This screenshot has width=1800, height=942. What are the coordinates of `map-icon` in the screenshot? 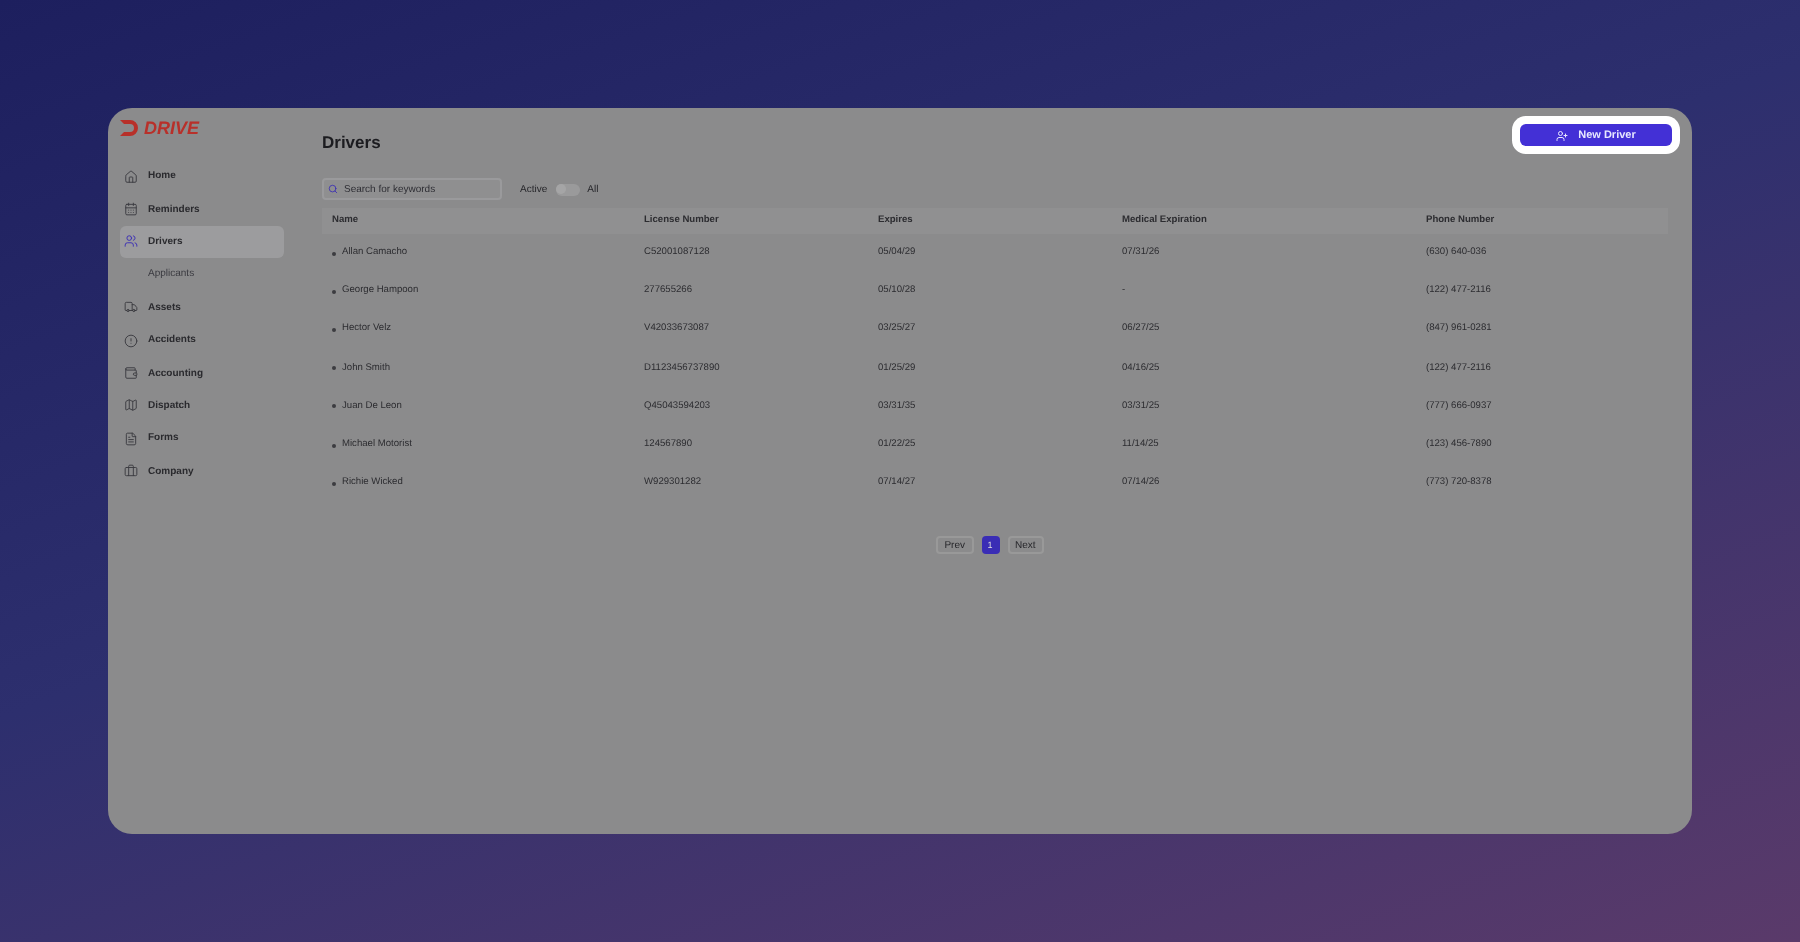 It's located at (131, 405).